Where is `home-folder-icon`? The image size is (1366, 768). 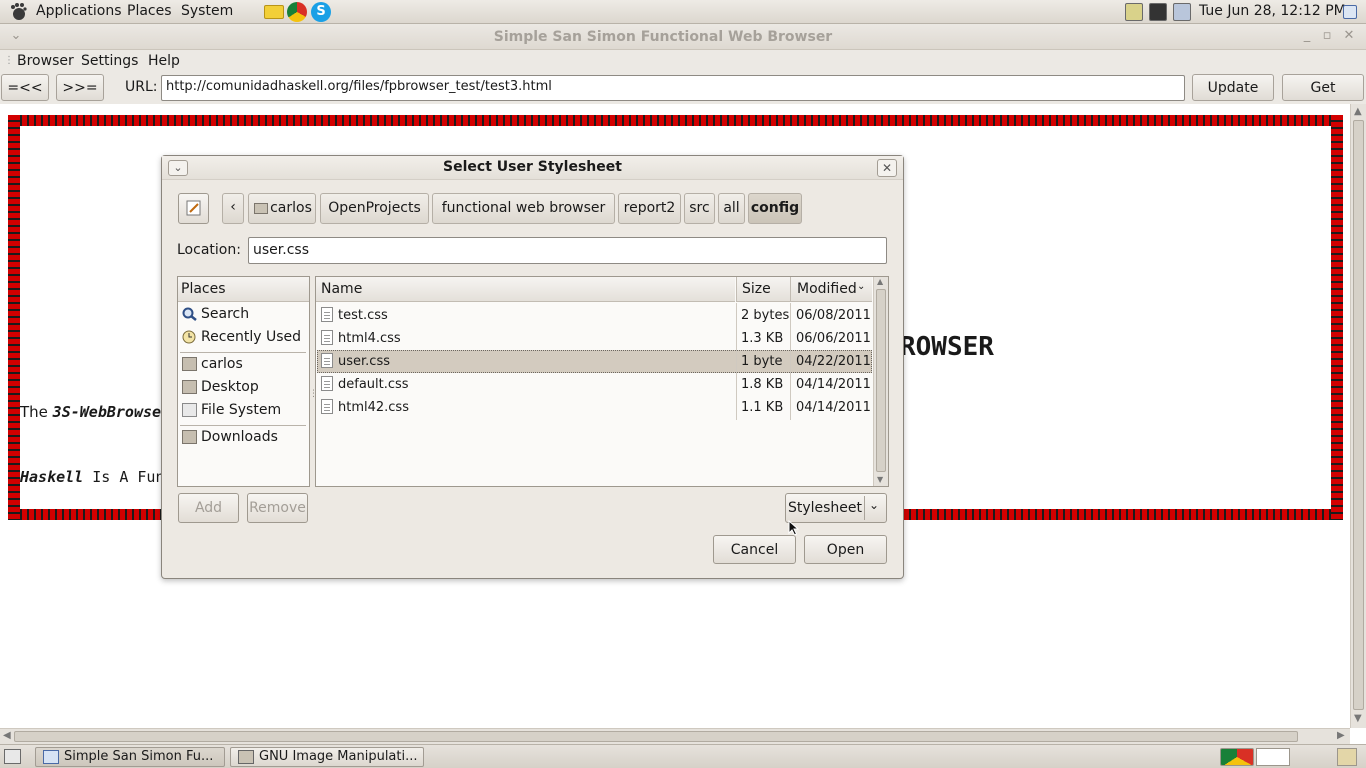
home-folder-icon is located at coordinates (189, 364).